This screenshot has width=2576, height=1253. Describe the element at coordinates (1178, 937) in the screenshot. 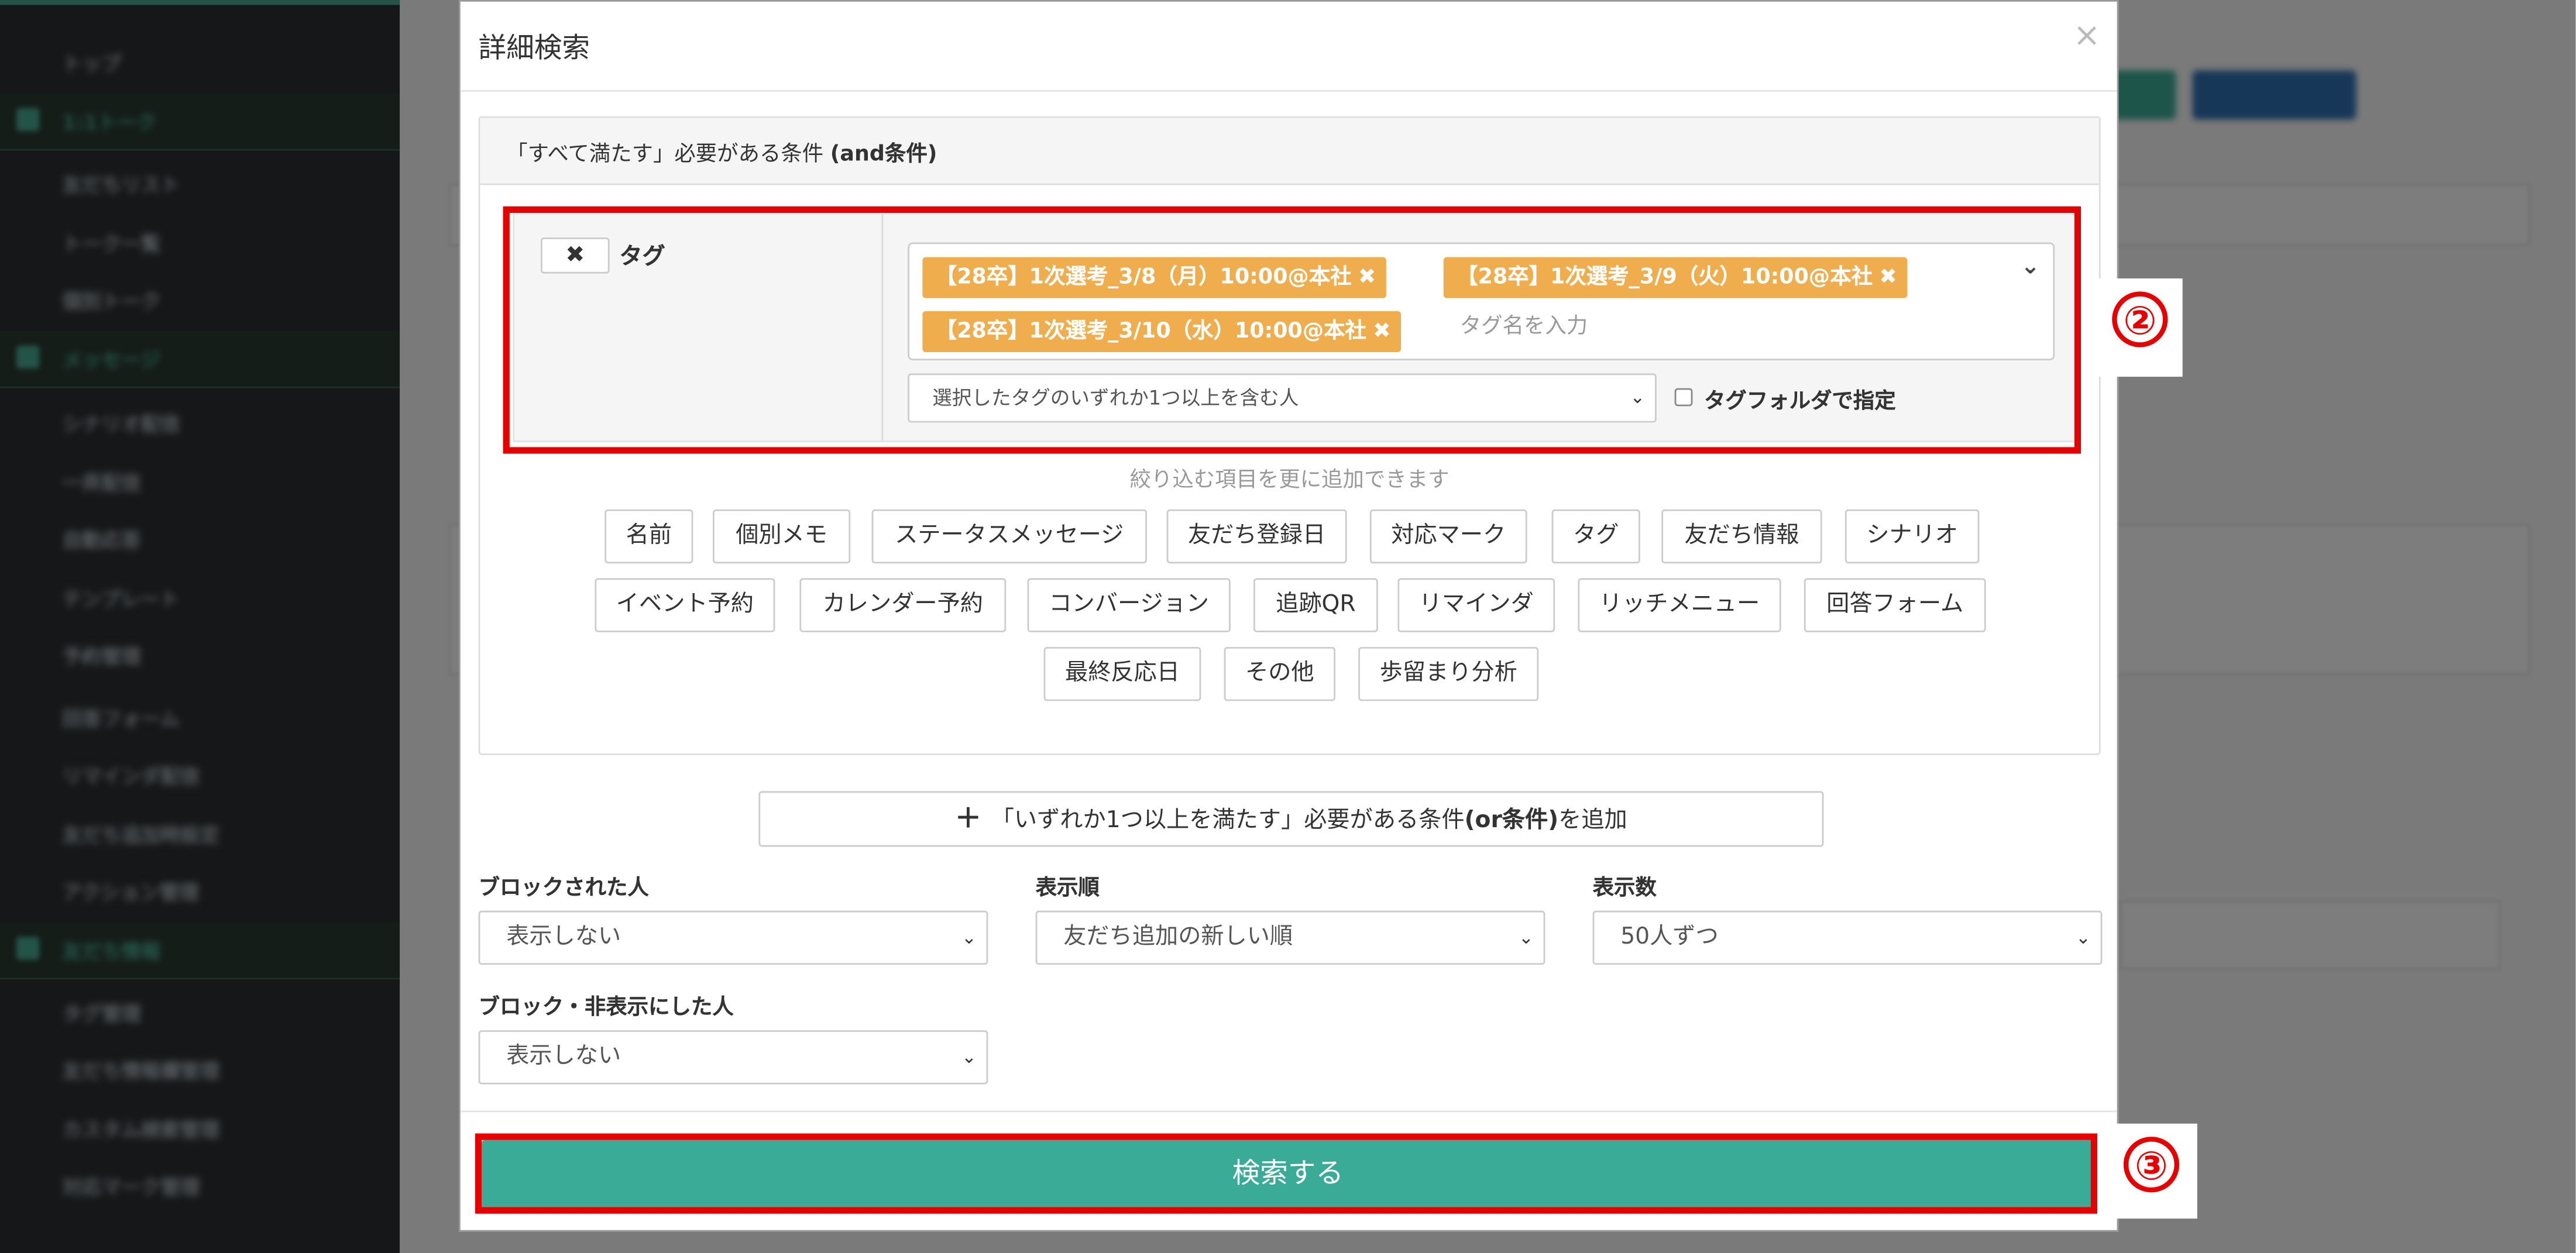

I see `order-value: 友だち追加の新しい順` at that location.